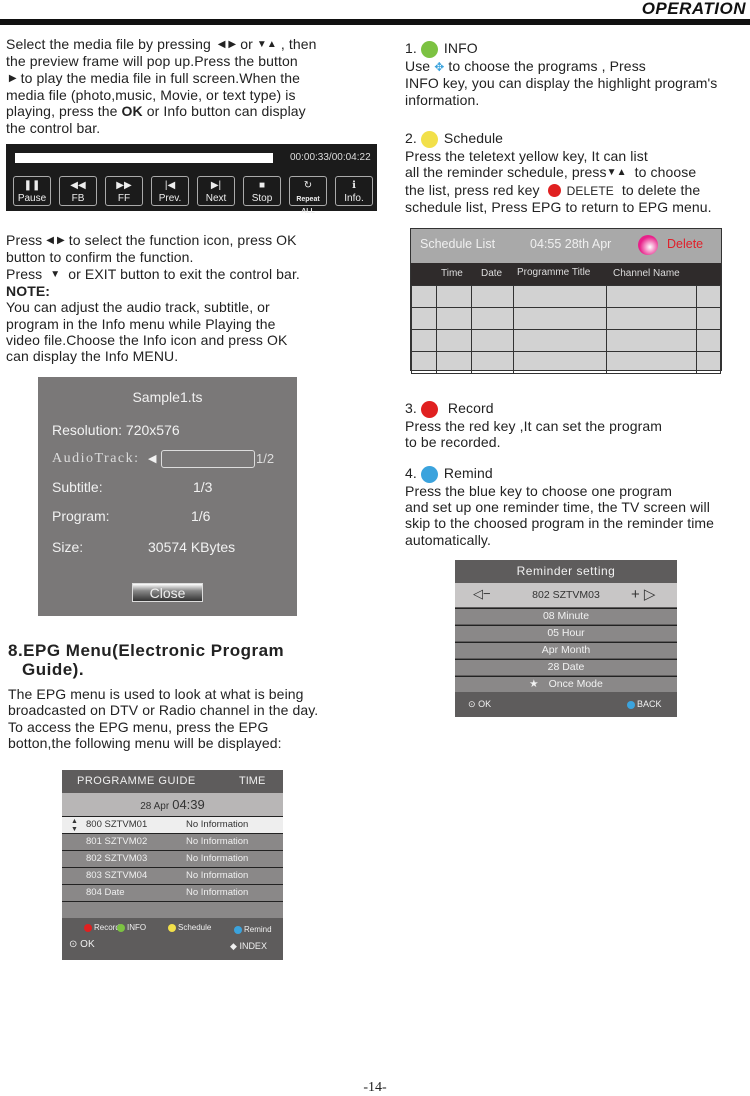 Image resolution: width=750 pixels, height=1096 pixels. I want to click on text: 3., so click(411, 408).